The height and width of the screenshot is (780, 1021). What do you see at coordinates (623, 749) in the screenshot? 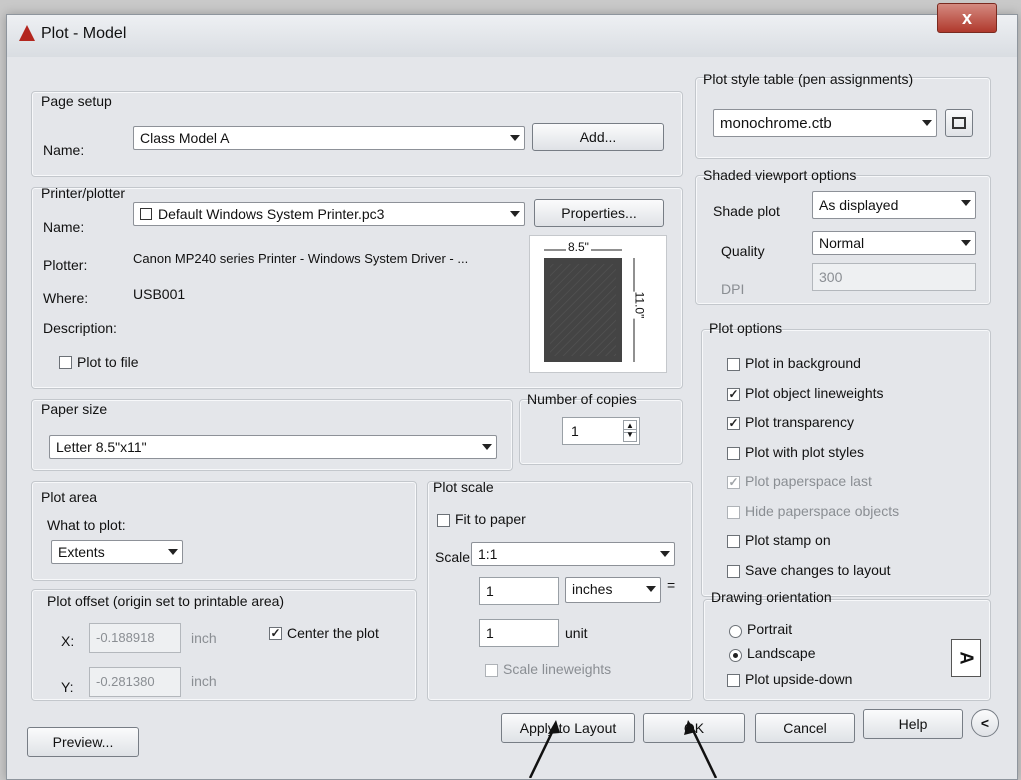
I see `annotation-arrows` at bounding box center [623, 749].